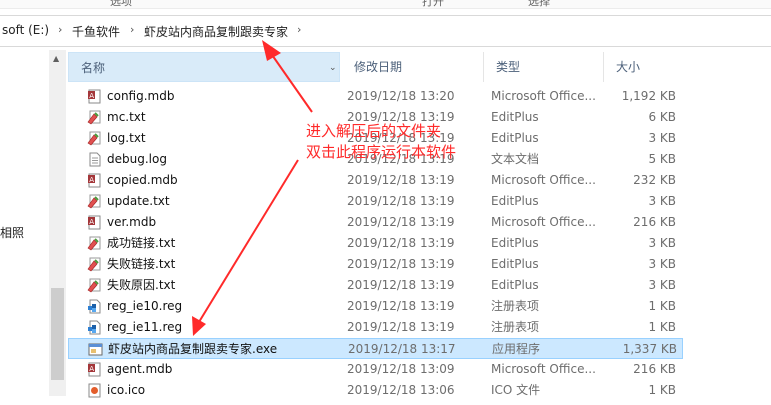  What do you see at coordinates (374, 131) in the screenshot?
I see `annotation-line-1: 进入解压后的文件夹` at bounding box center [374, 131].